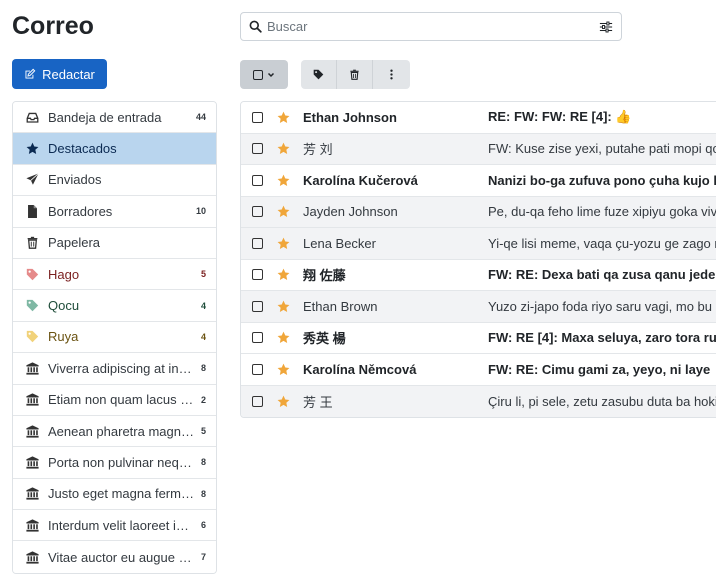 Image resolution: width=716 pixels, height=582 pixels. I want to click on message-row: Ethan Johnson RE: FW: FW: RE [4]: 👍, so click(478, 118).